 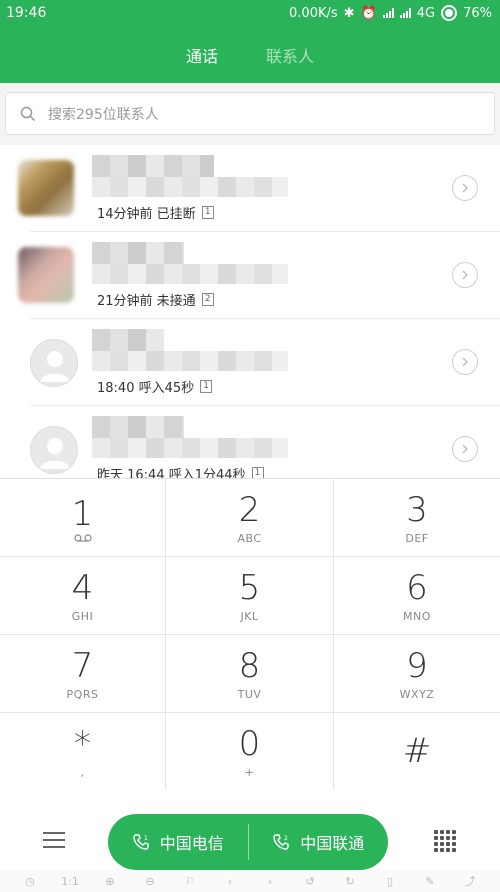 I want to click on search-container: 搜索295位联系人, so click(x=250, y=114).